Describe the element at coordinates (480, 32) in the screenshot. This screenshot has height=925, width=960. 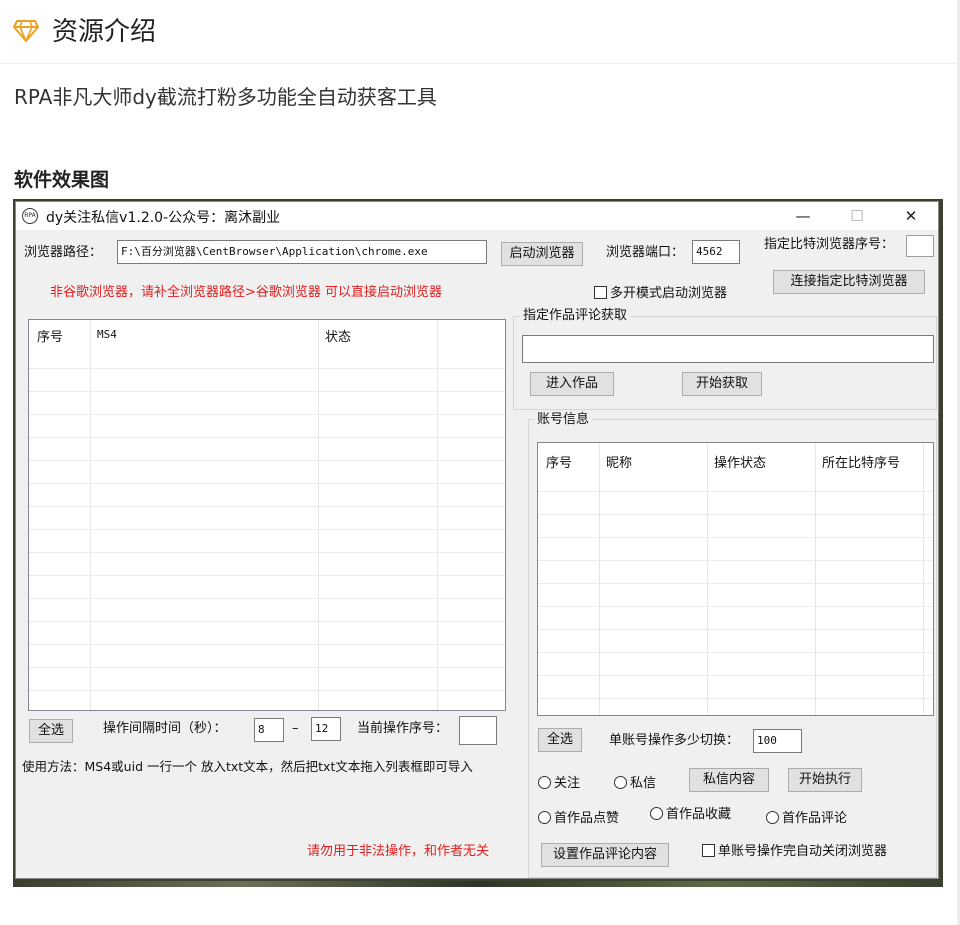
I see `article-header: 资源介绍` at that location.